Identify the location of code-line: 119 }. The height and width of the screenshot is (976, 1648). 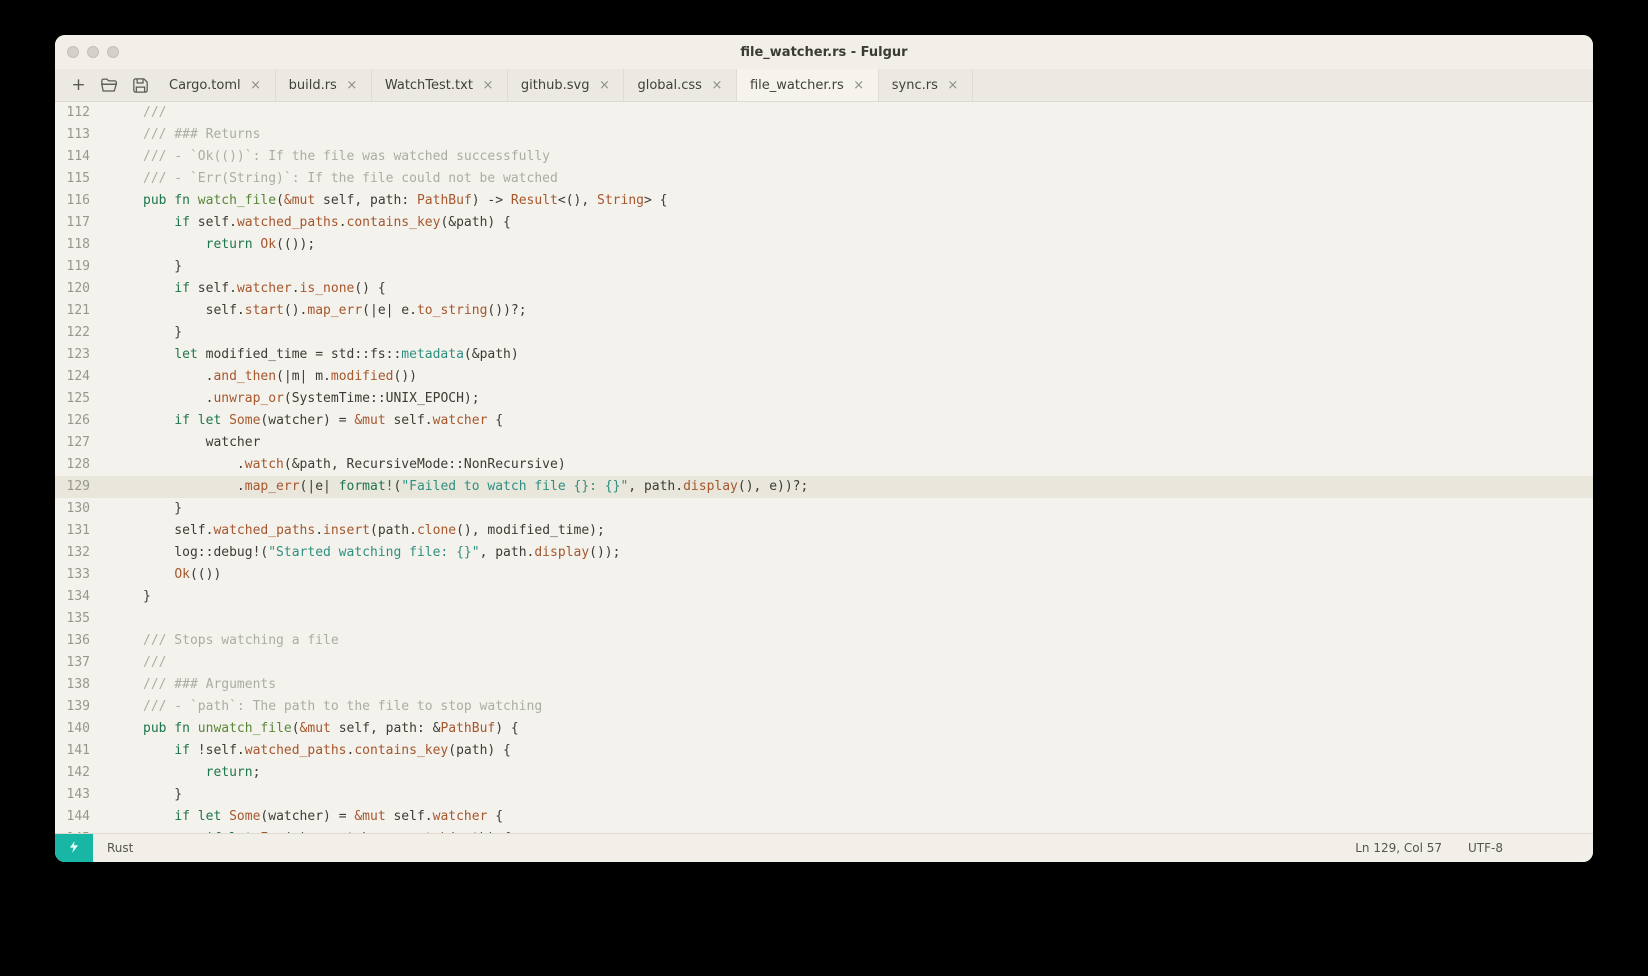
(824, 267).